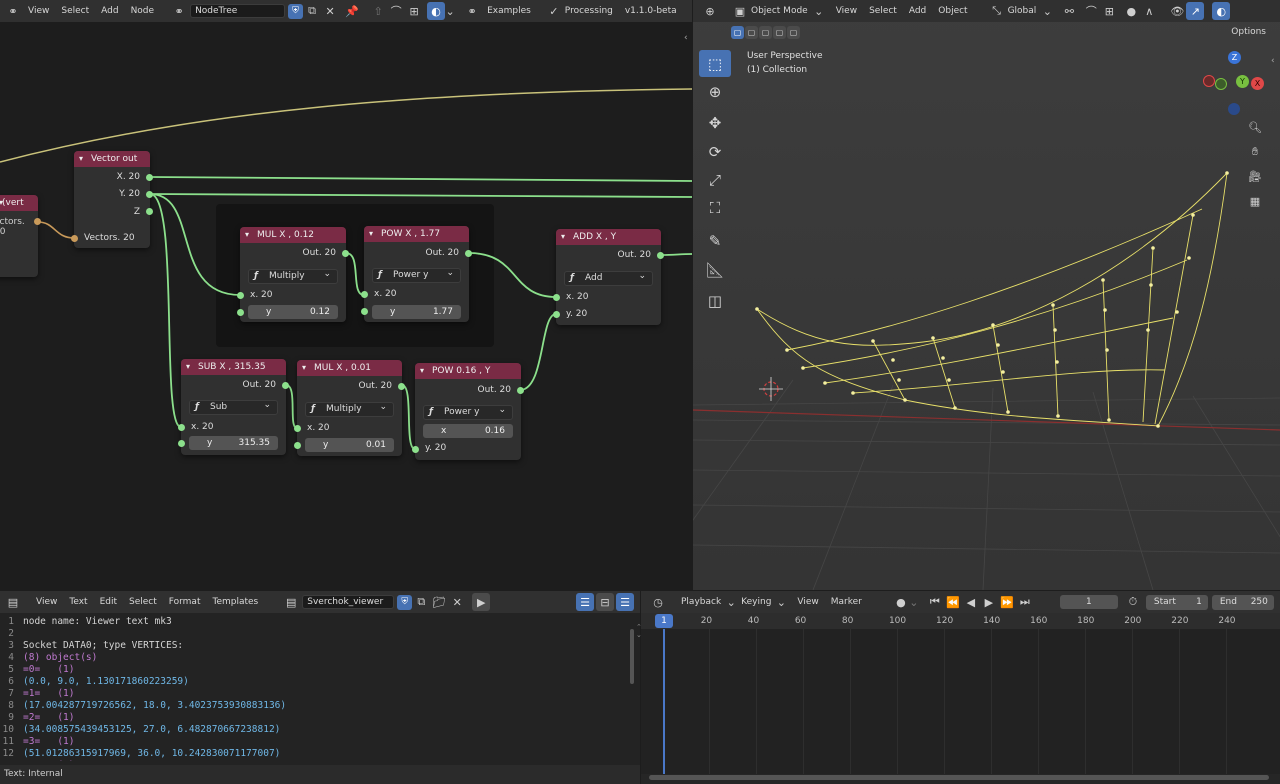 The height and width of the screenshot is (784, 1280). What do you see at coordinates (78, 602) in the screenshot?
I see `menu-text: Text` at bounding box center [78, 602].